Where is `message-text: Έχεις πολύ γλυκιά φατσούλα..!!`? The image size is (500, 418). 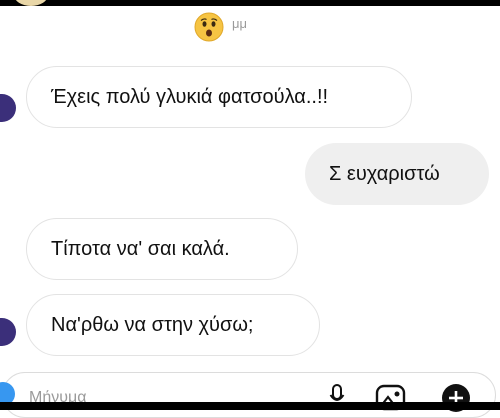
message-text: Έχεις πολύ γλυκιά φατσούλα..!! is located at coordinates (190, 96).